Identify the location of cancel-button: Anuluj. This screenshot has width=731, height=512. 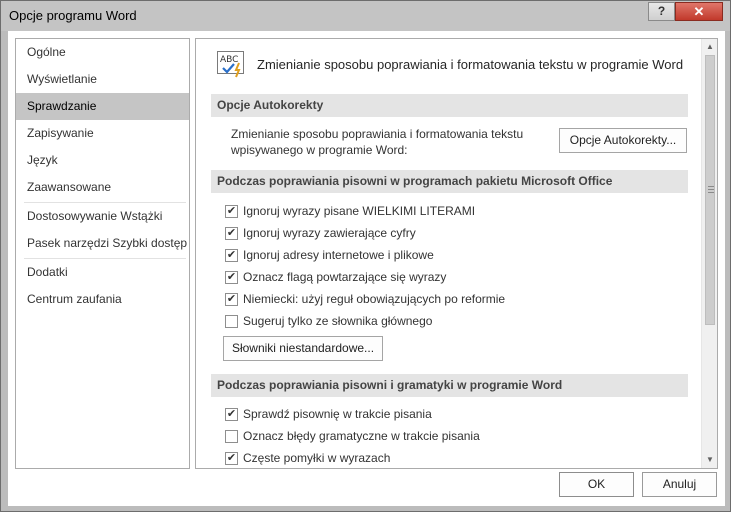
(679, 484).